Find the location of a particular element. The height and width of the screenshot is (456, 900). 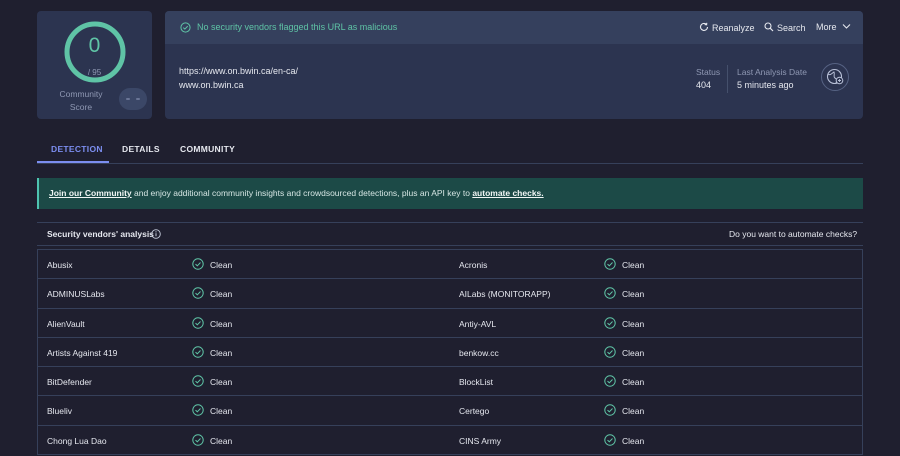

vendor-name: BitDefender is located at coordinates (69, 382).